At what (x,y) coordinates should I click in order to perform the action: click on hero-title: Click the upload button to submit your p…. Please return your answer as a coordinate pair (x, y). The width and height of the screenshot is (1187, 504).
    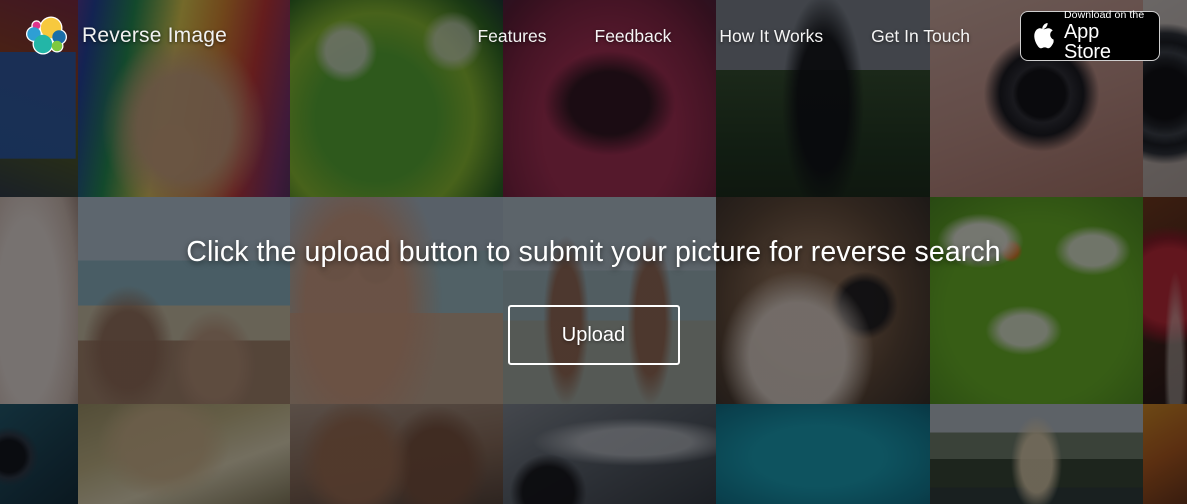
    Looking at the image, I should click on (593, 252).